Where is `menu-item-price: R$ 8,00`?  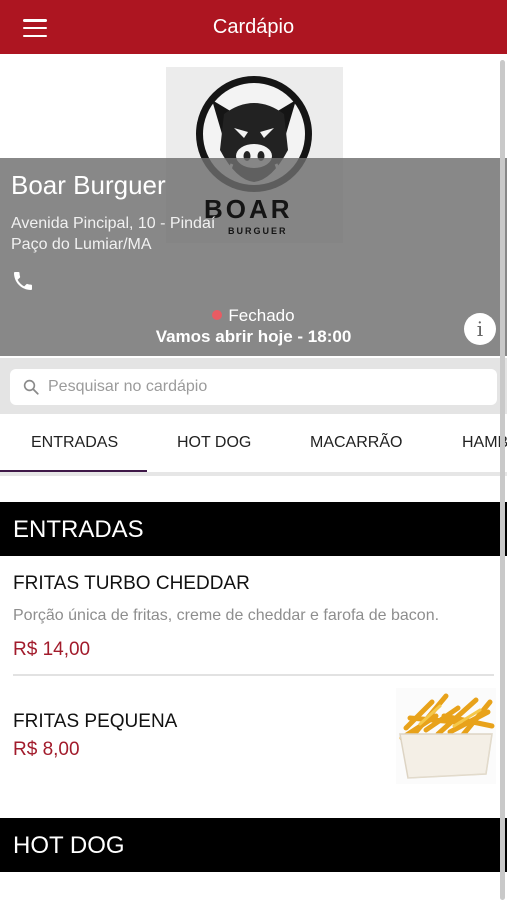 menu-item-price: R$ 8,00 is located at coordinates (46, 749).